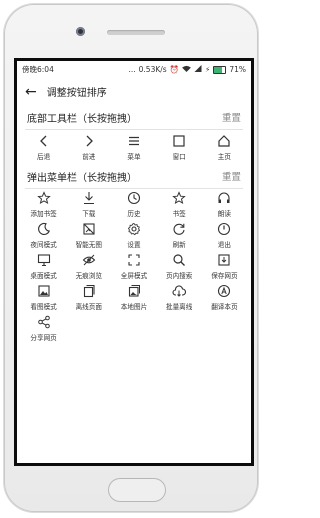 The height and width of the screenshot is (518, 320). I want to click on search-icon, so click(179, 260).